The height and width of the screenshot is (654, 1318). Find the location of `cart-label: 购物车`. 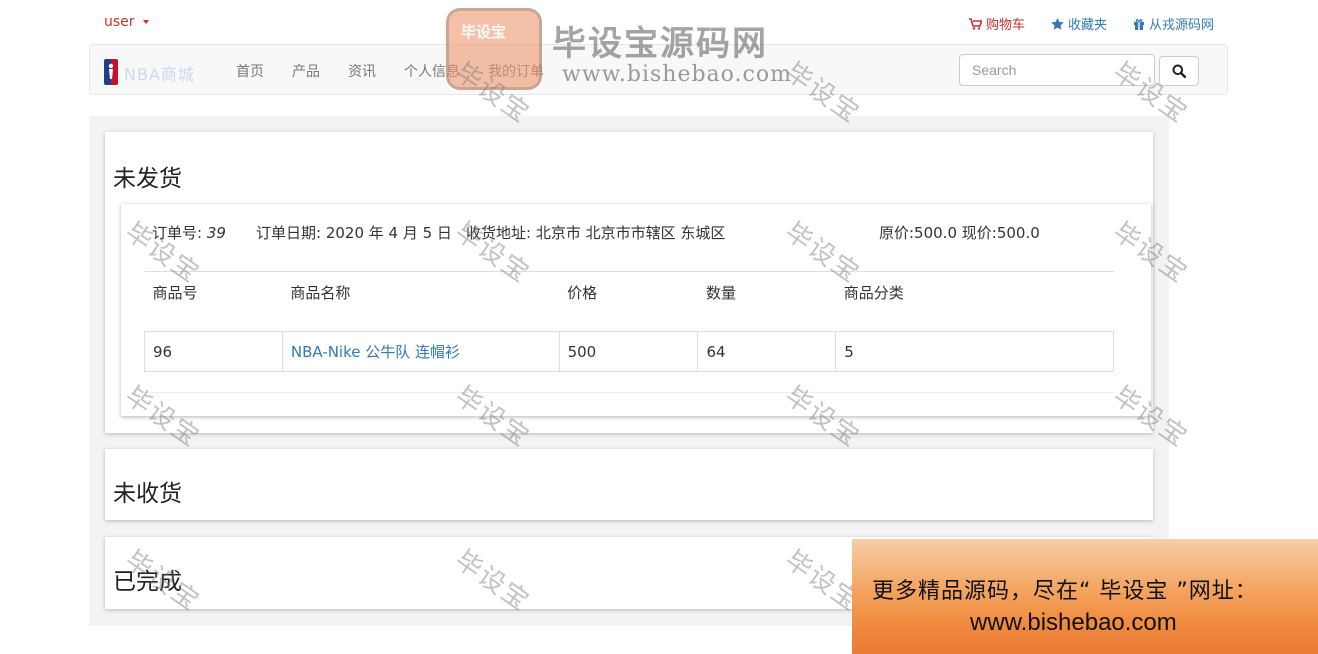

cart-label: 购物车 is located at coordinates (1005, 25).